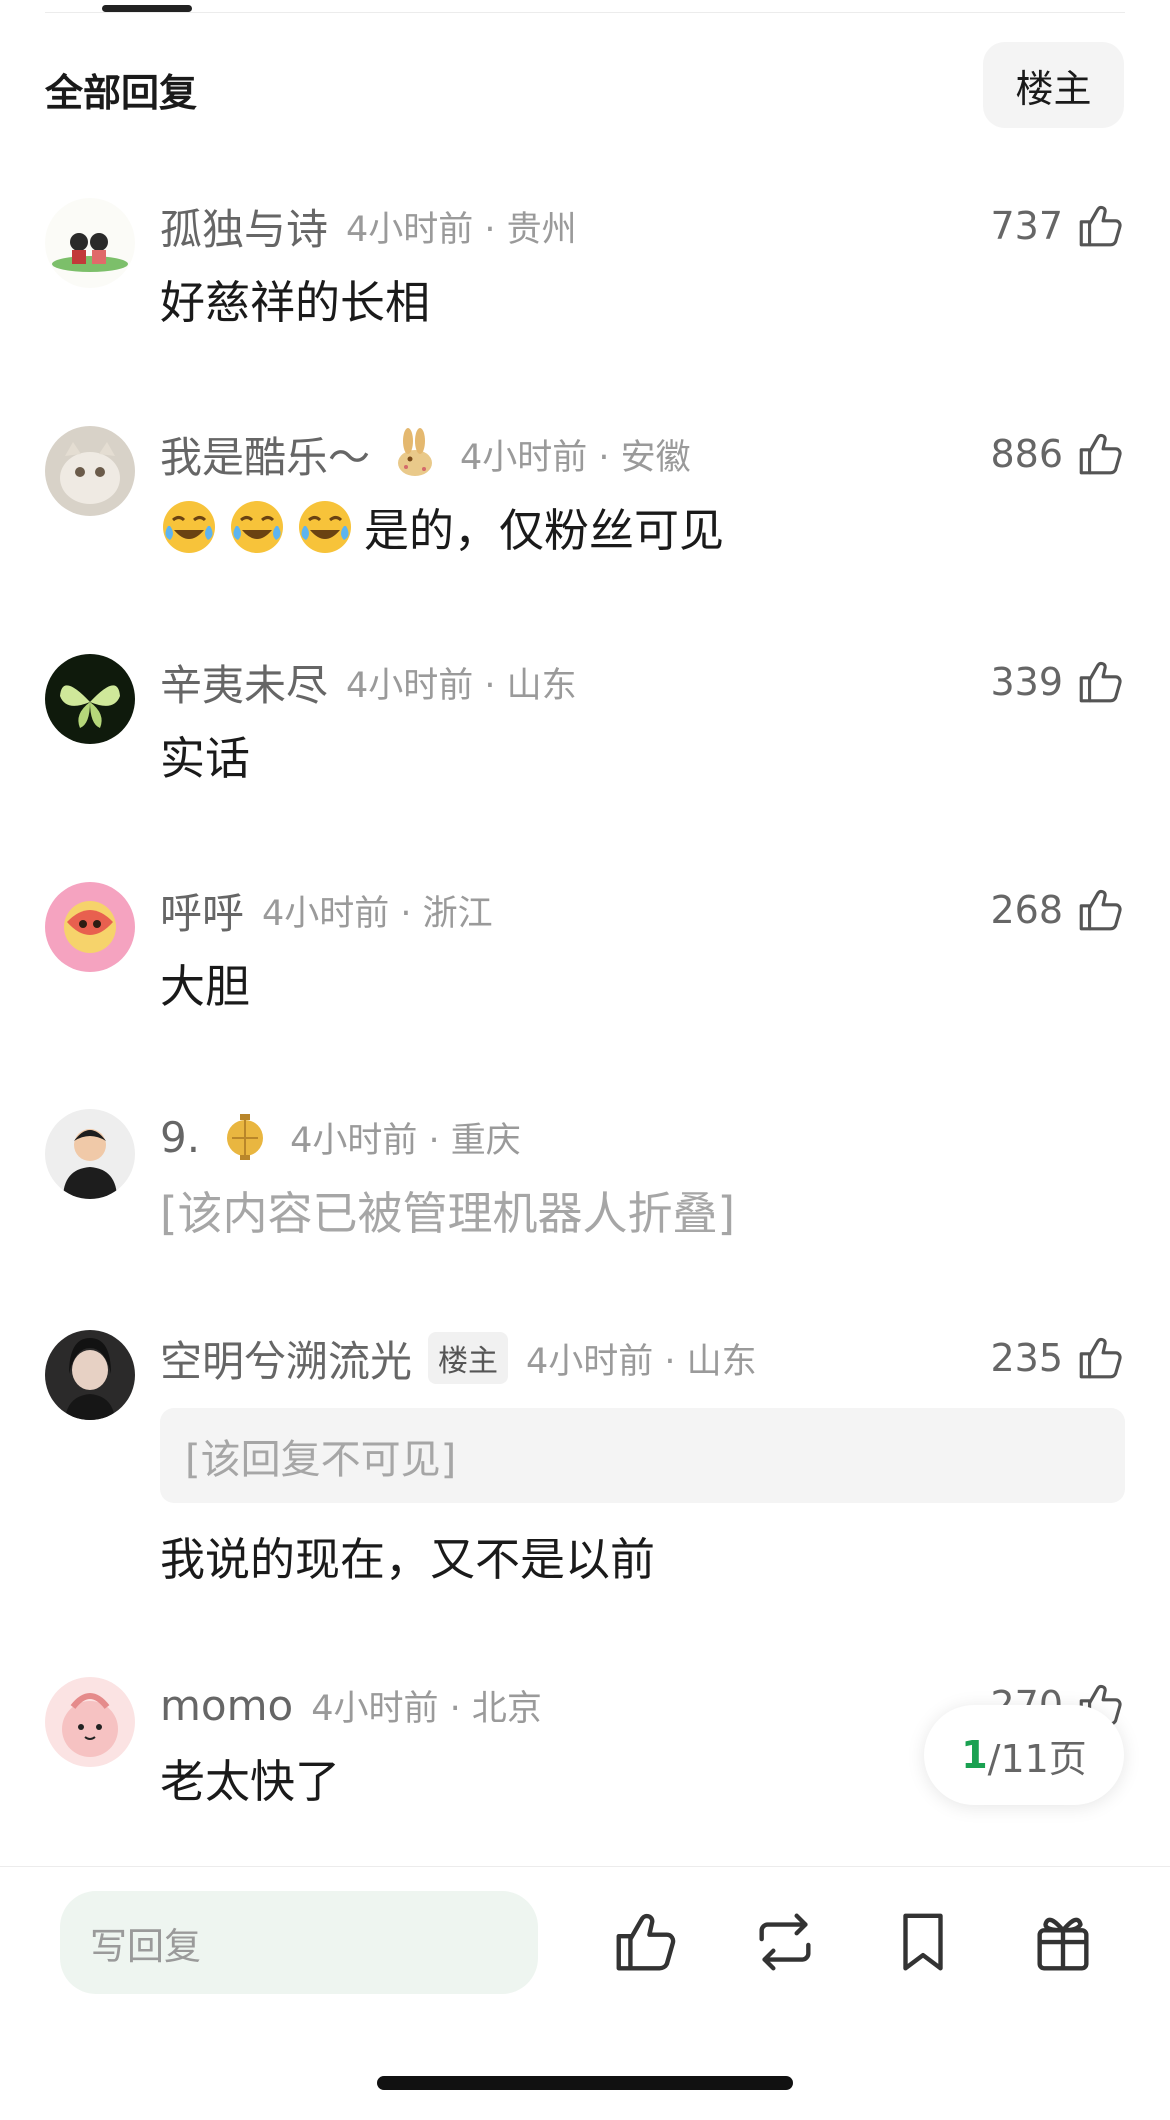 This screenshot has height=2120, width=1170. Describe the element at coordinates (377, 913) in the screenshot. I see `time-location: 4小时前 · 浙江` at that location.